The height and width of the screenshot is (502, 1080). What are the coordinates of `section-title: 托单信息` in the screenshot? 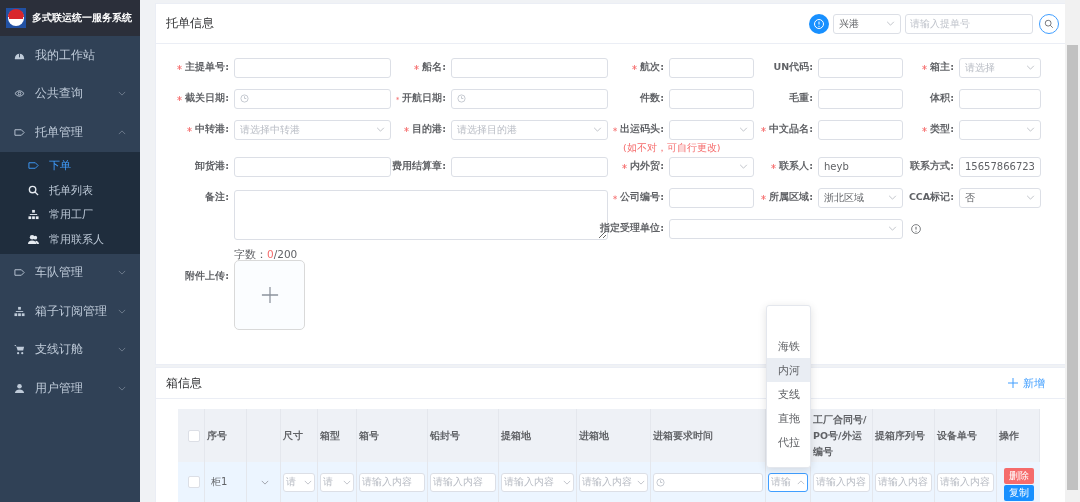 It's located at (190, 23).